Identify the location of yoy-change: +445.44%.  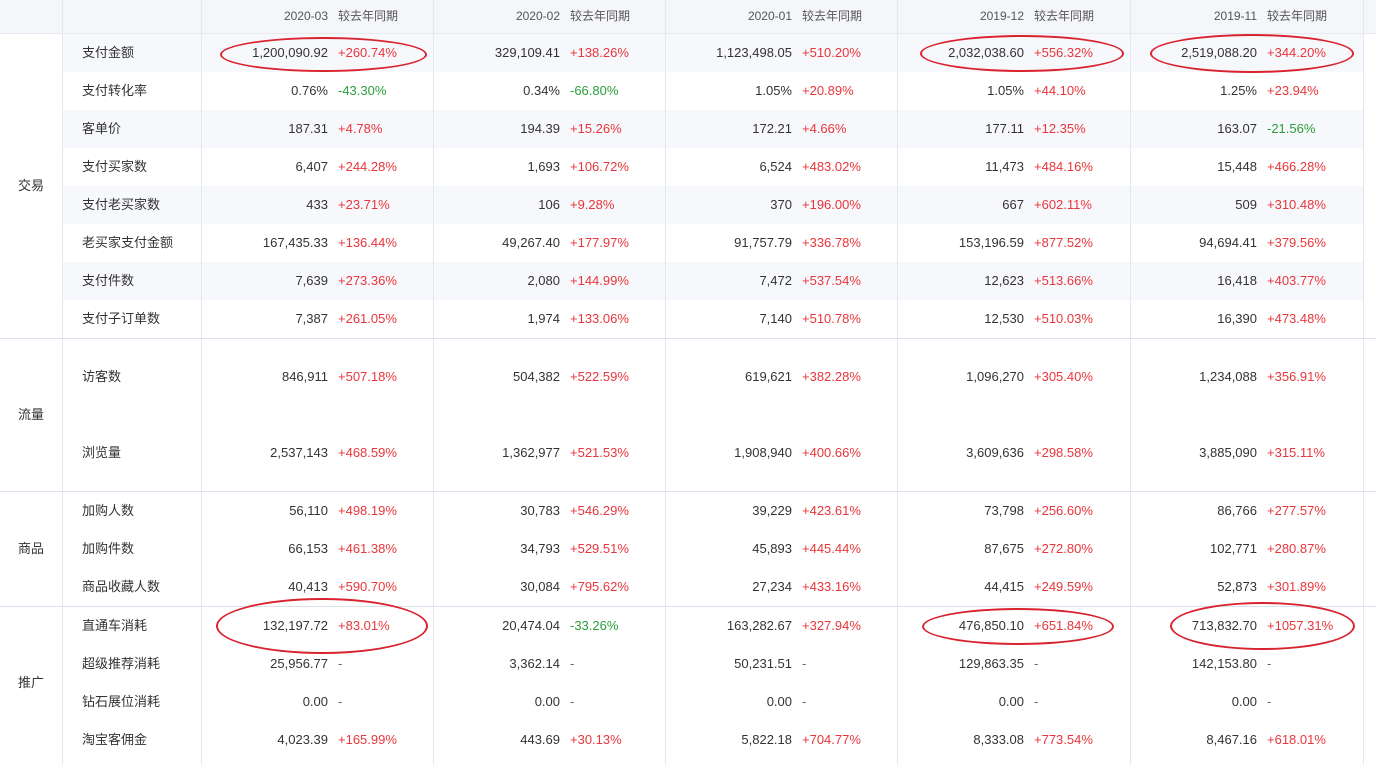
(831, 548).